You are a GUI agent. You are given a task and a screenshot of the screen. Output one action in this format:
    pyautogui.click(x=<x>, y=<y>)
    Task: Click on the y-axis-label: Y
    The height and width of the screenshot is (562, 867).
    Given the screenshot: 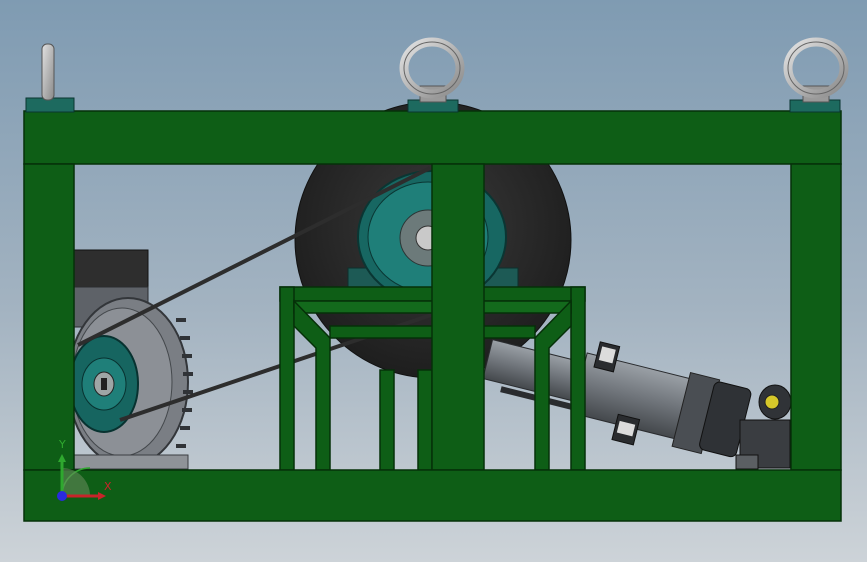 What is the action you would take?
    pyautogui.click(x=62, y=444)
    